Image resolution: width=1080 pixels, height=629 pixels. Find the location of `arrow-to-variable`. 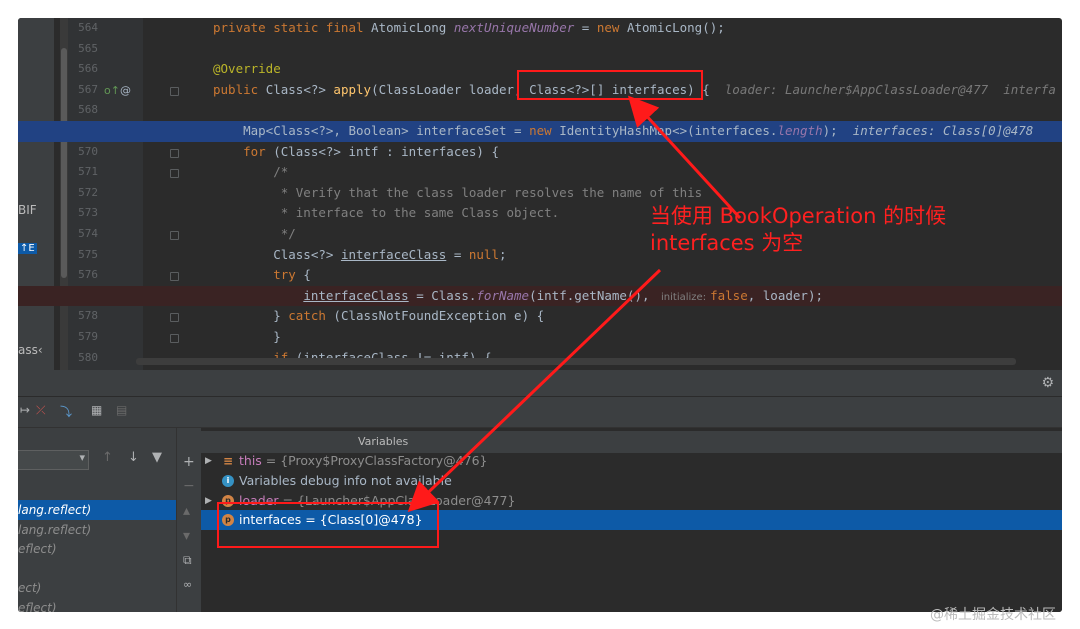

arrow-to-variable is located at coordinates (534, 390).